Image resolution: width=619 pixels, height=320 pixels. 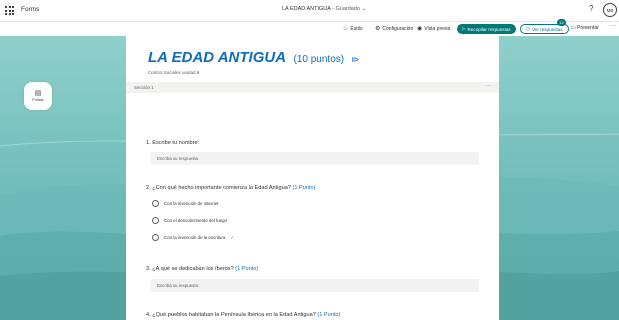 I want to click on question-1-placeholder: Escriba su respuesta, so click(x=177, y=158).